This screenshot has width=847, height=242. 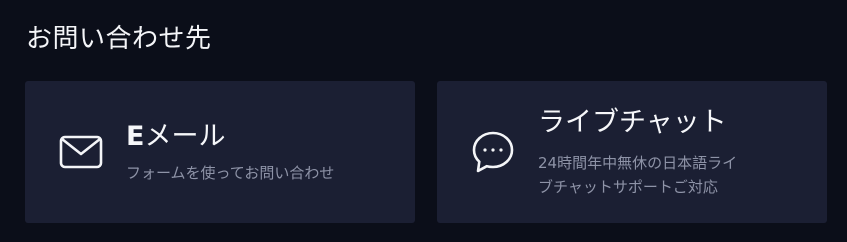 I want to click on envelope-icon, so click(x=81, y=152).